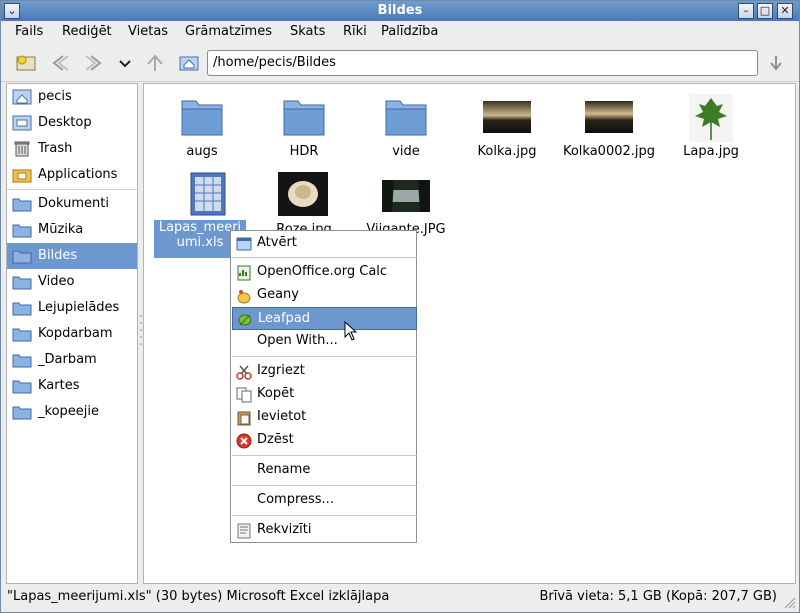  What do you see at coordinates (406, 203) in the screenshot?
I see `file-item: Vijgante.JPG` at bounding box center [406, 203].